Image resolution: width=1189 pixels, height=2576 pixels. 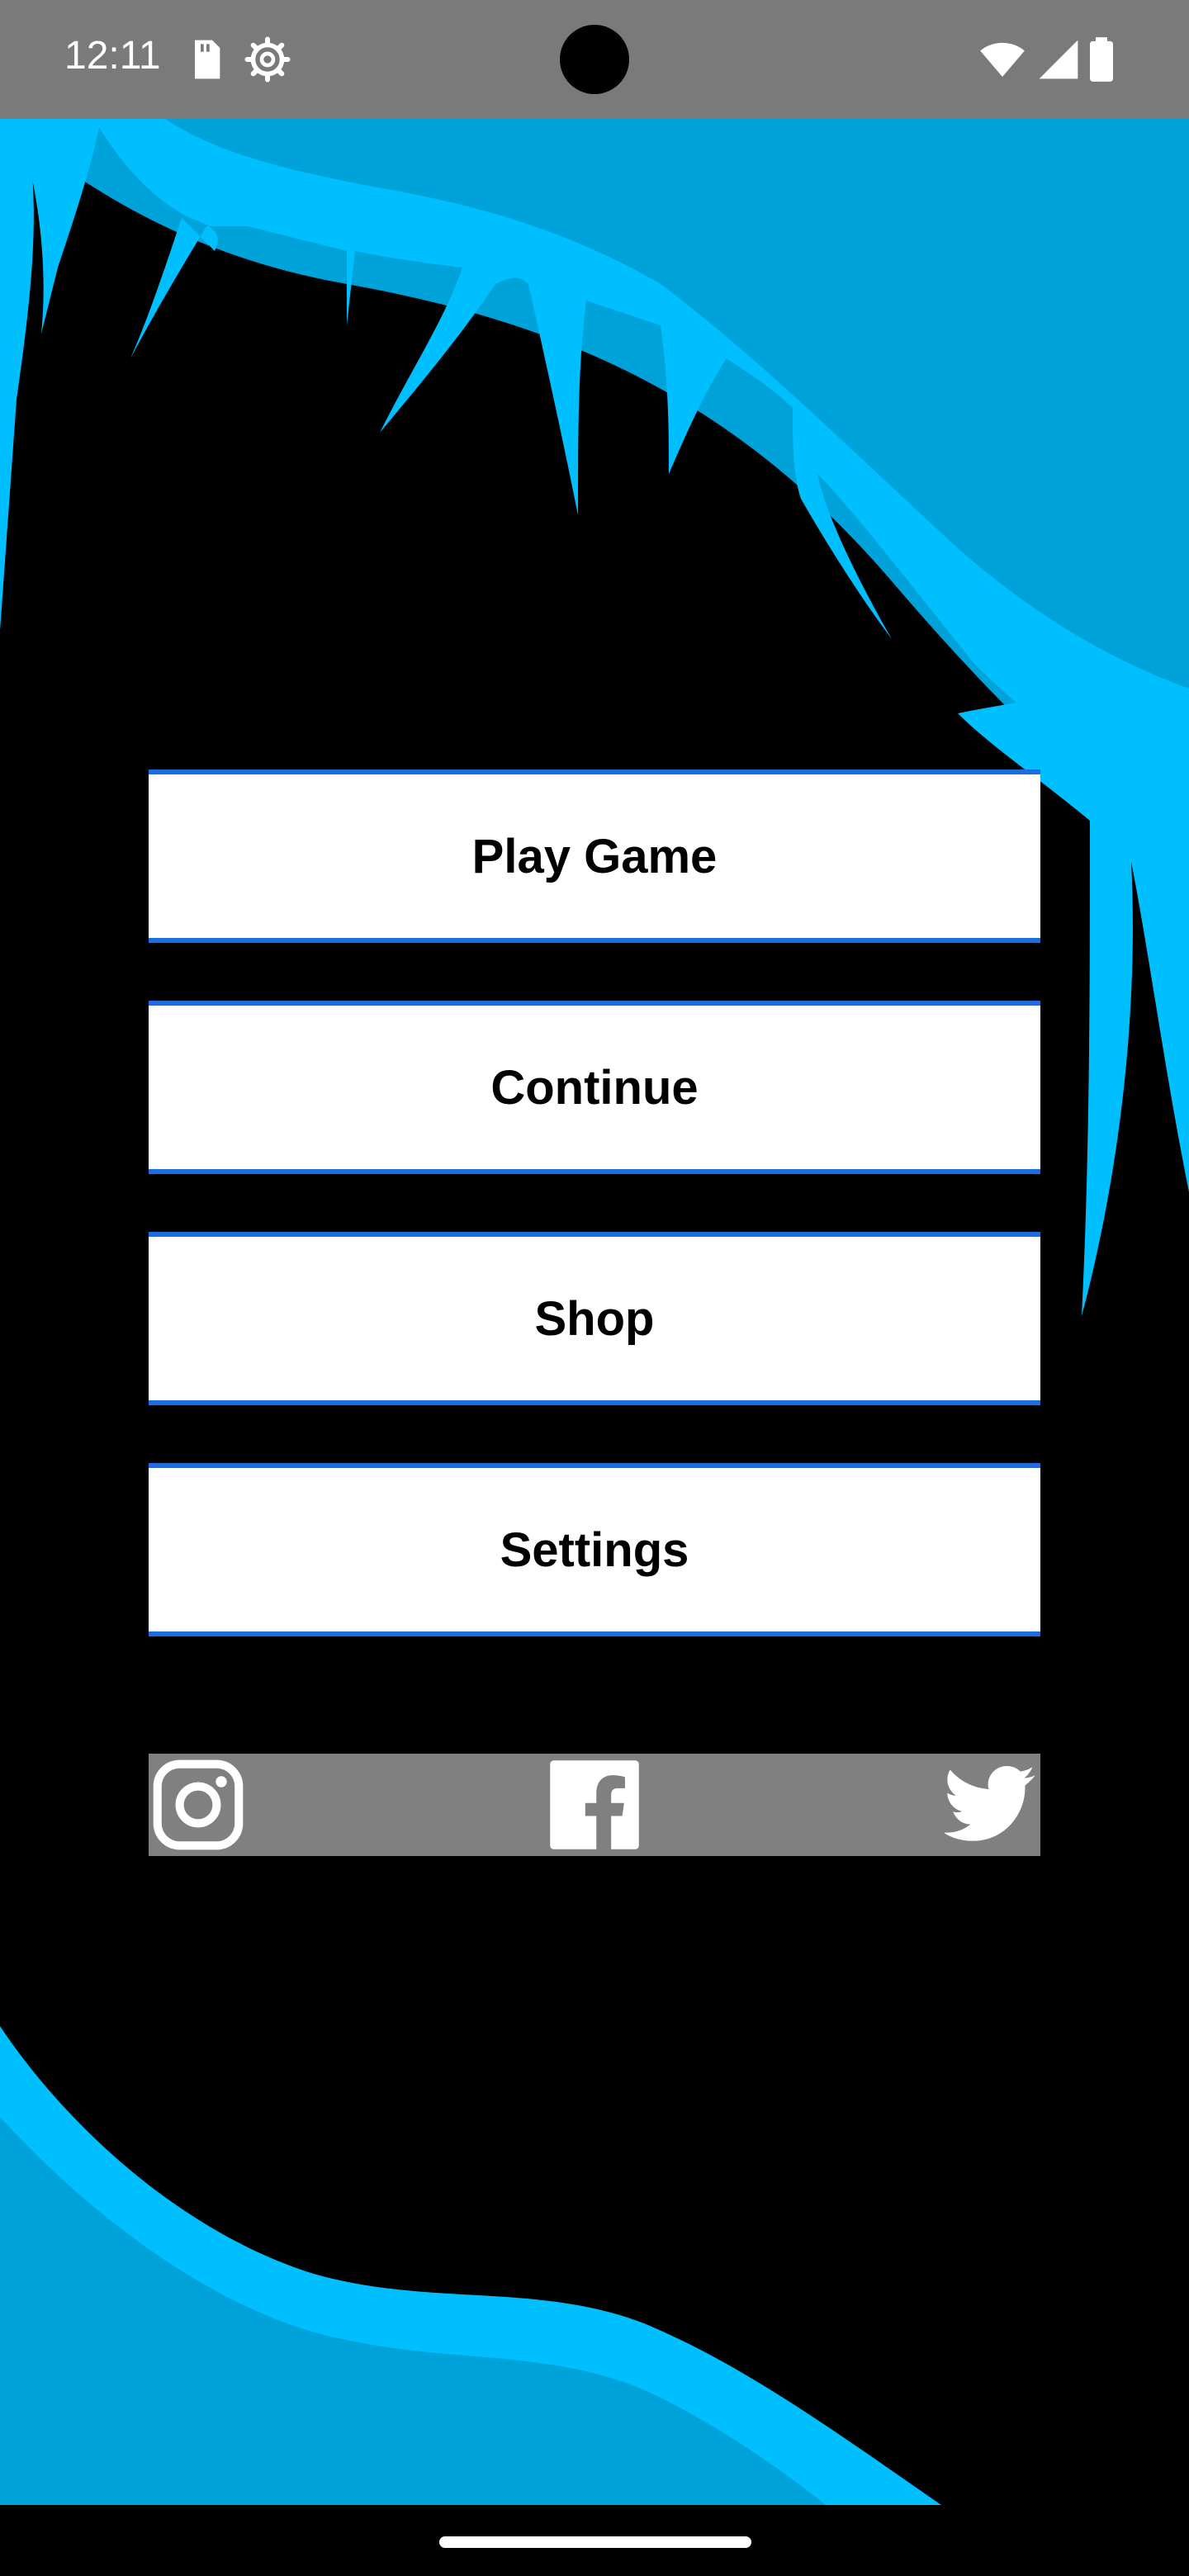 I want to click on continue-label: Continue, so click(x=594, y=1087).